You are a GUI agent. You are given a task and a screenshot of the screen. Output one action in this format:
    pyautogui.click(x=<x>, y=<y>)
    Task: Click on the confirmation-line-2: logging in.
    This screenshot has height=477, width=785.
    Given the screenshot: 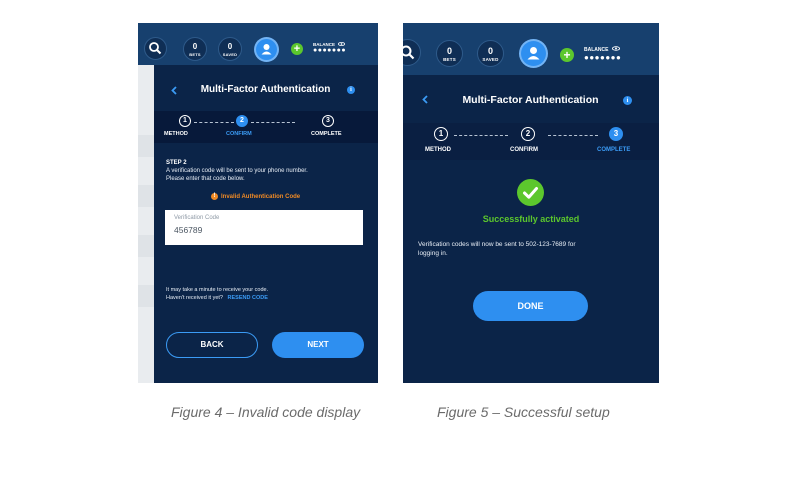 What is the action you would take?
    pyautogui.click(x=433, y=253)
    